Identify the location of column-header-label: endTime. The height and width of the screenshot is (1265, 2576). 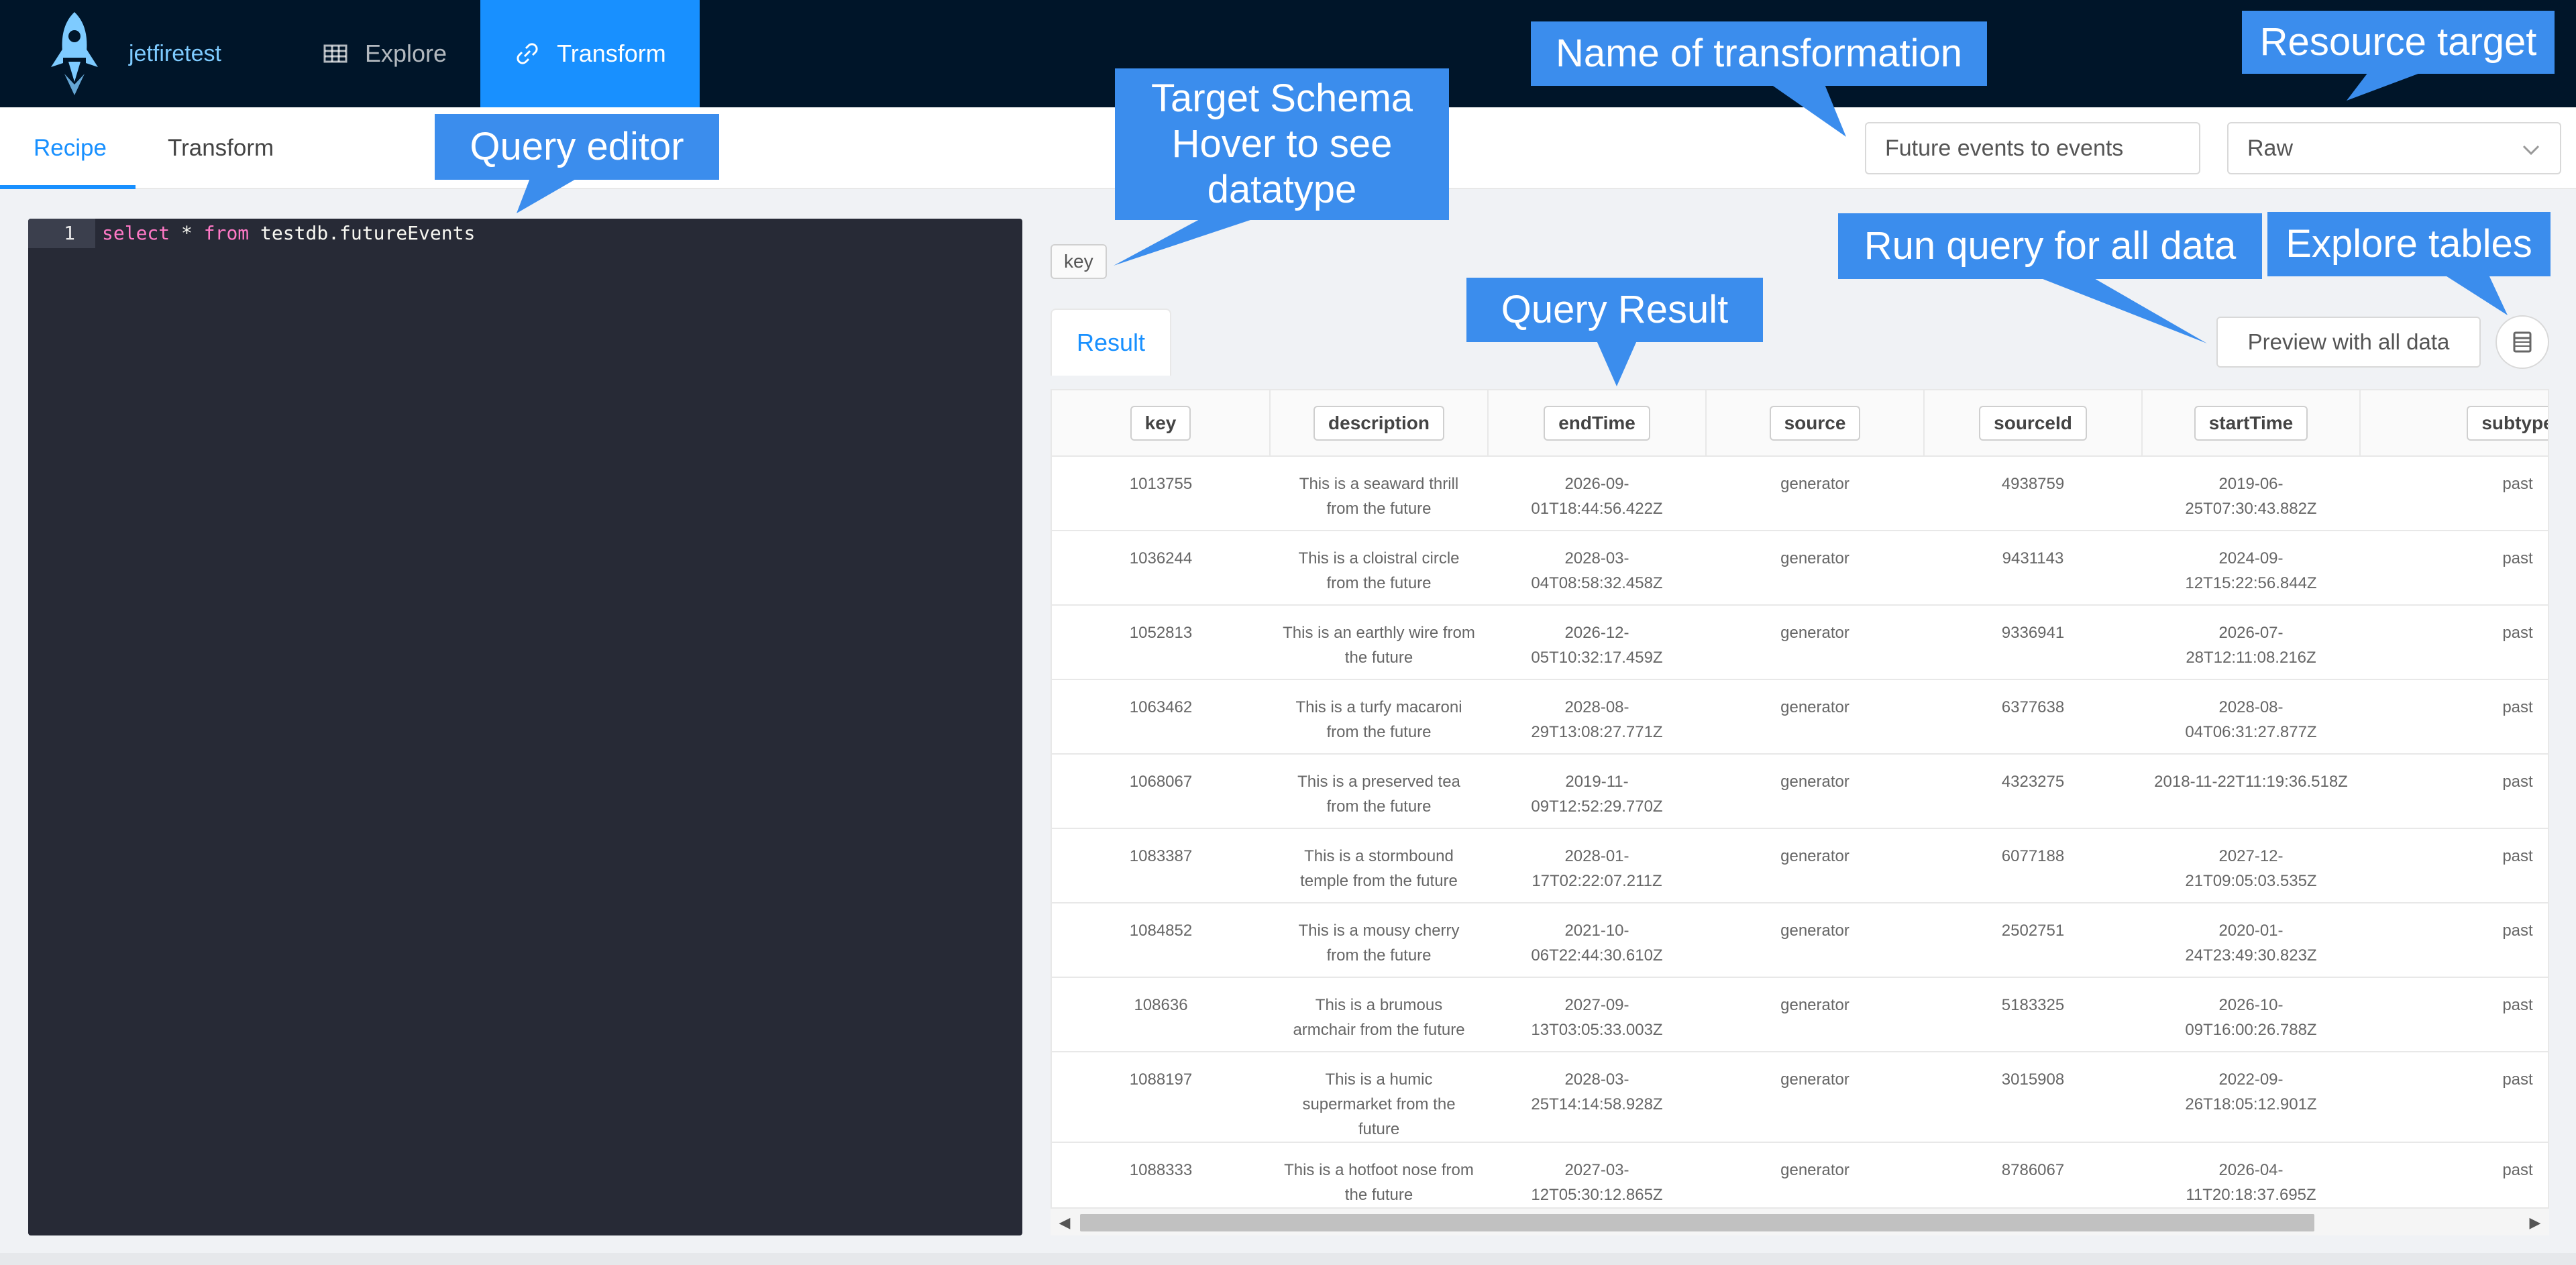
(1597, 423).